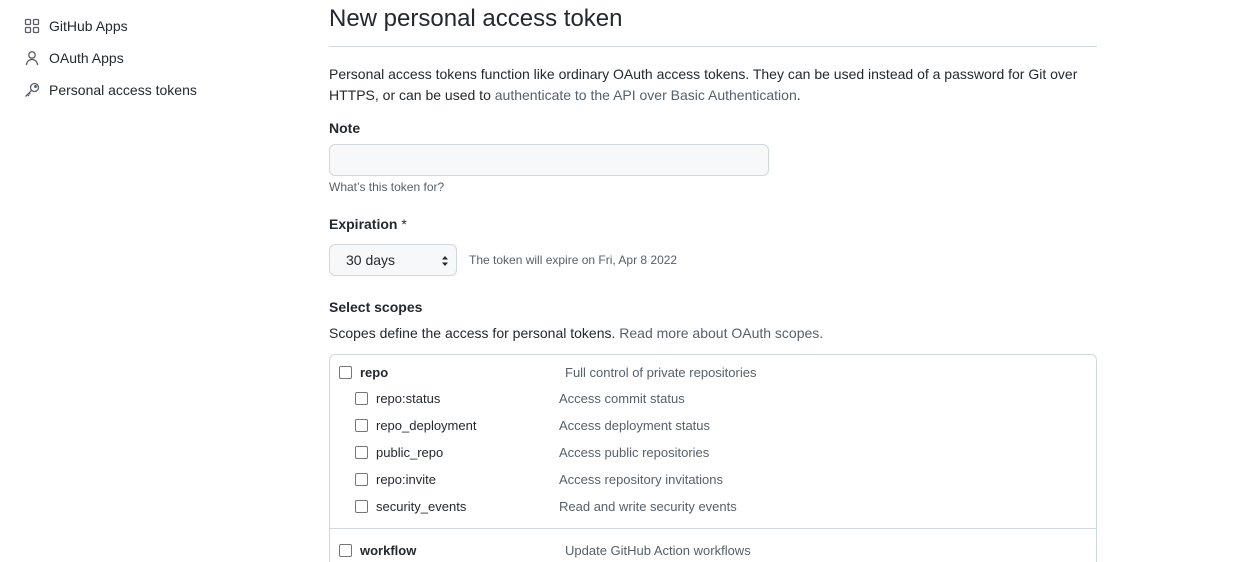 The height and width of the screenshot is (562, 1248). I want to click on note-label: Note, so click(345, 128).